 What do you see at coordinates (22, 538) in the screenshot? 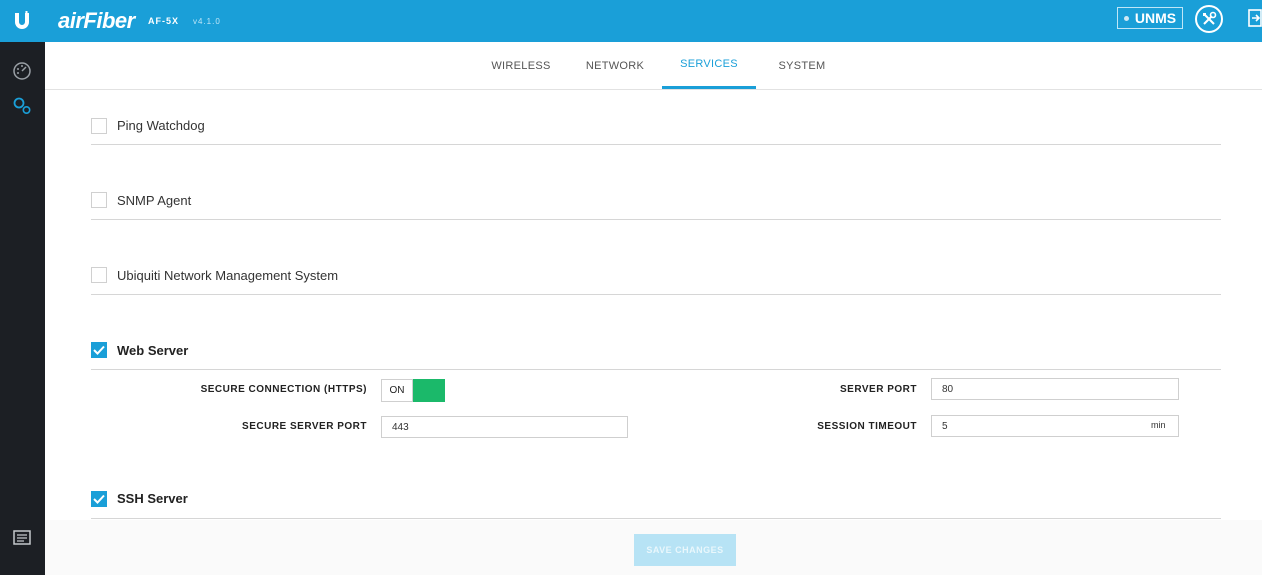
I see `log-icon` at bounding box center [22, 538].